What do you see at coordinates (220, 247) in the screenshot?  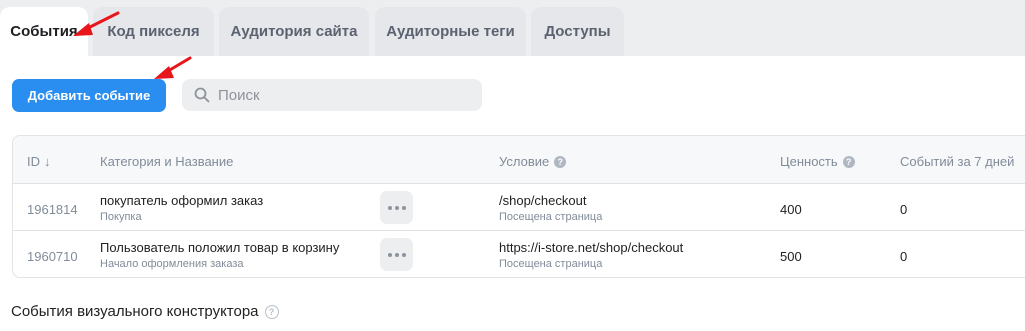 I see `event-name: Пользователь положил товар в корзину` at bounding box center [220, 247].